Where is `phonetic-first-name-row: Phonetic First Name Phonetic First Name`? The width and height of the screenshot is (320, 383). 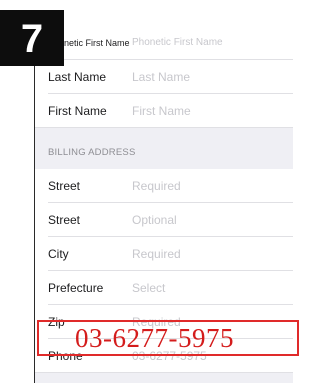
phonetic-first-name-row: Phonetic First Name Phonetic First Name is located at coordinates (164, 43).